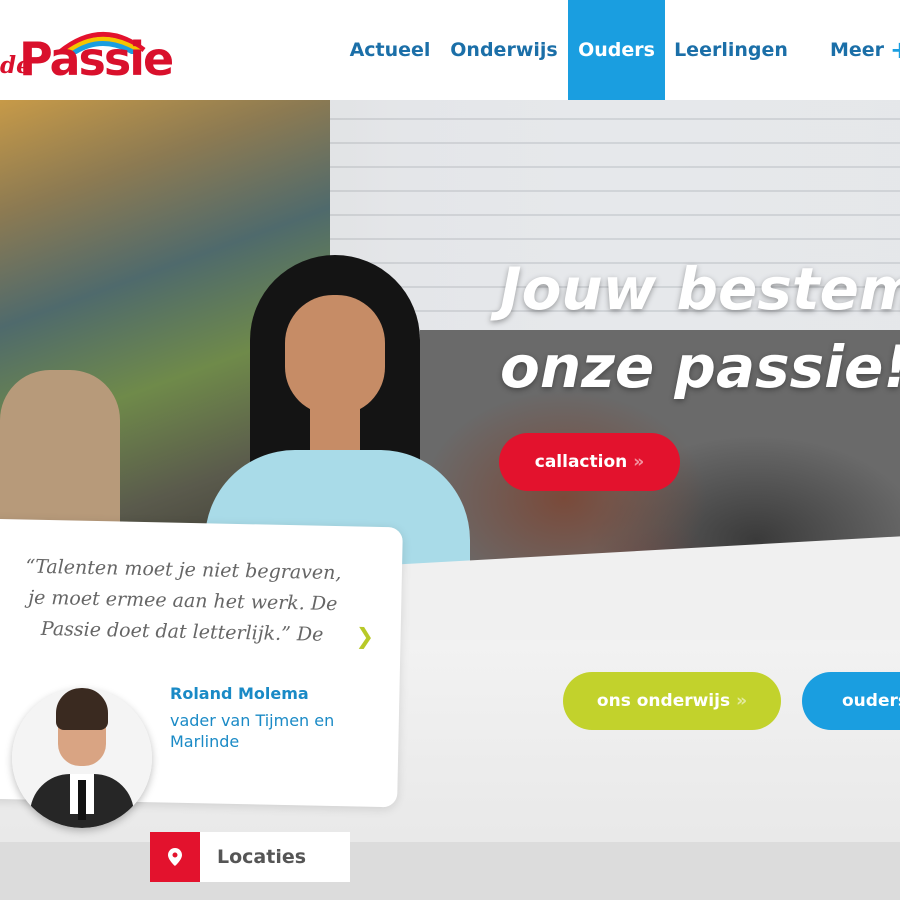 This screenshot has height=900, width=900. Describe the element at coordinates (700, 289) in the screenshot. I see `hero-headline-line1: Jouw bestem` at that location.